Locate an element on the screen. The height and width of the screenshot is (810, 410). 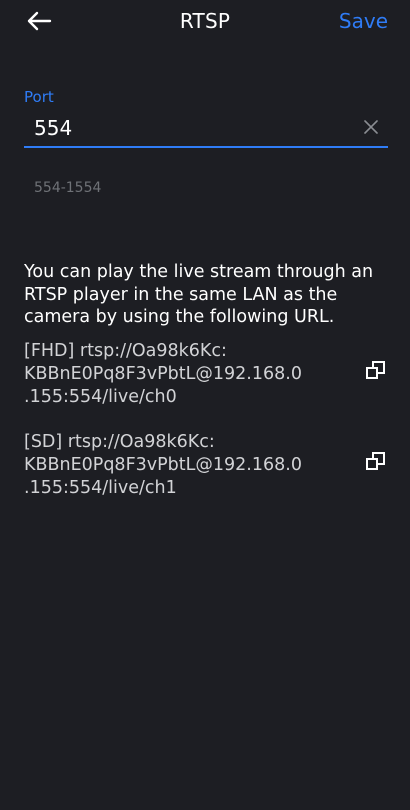
copy-sd-url-button is located at coordinates (376, 461).